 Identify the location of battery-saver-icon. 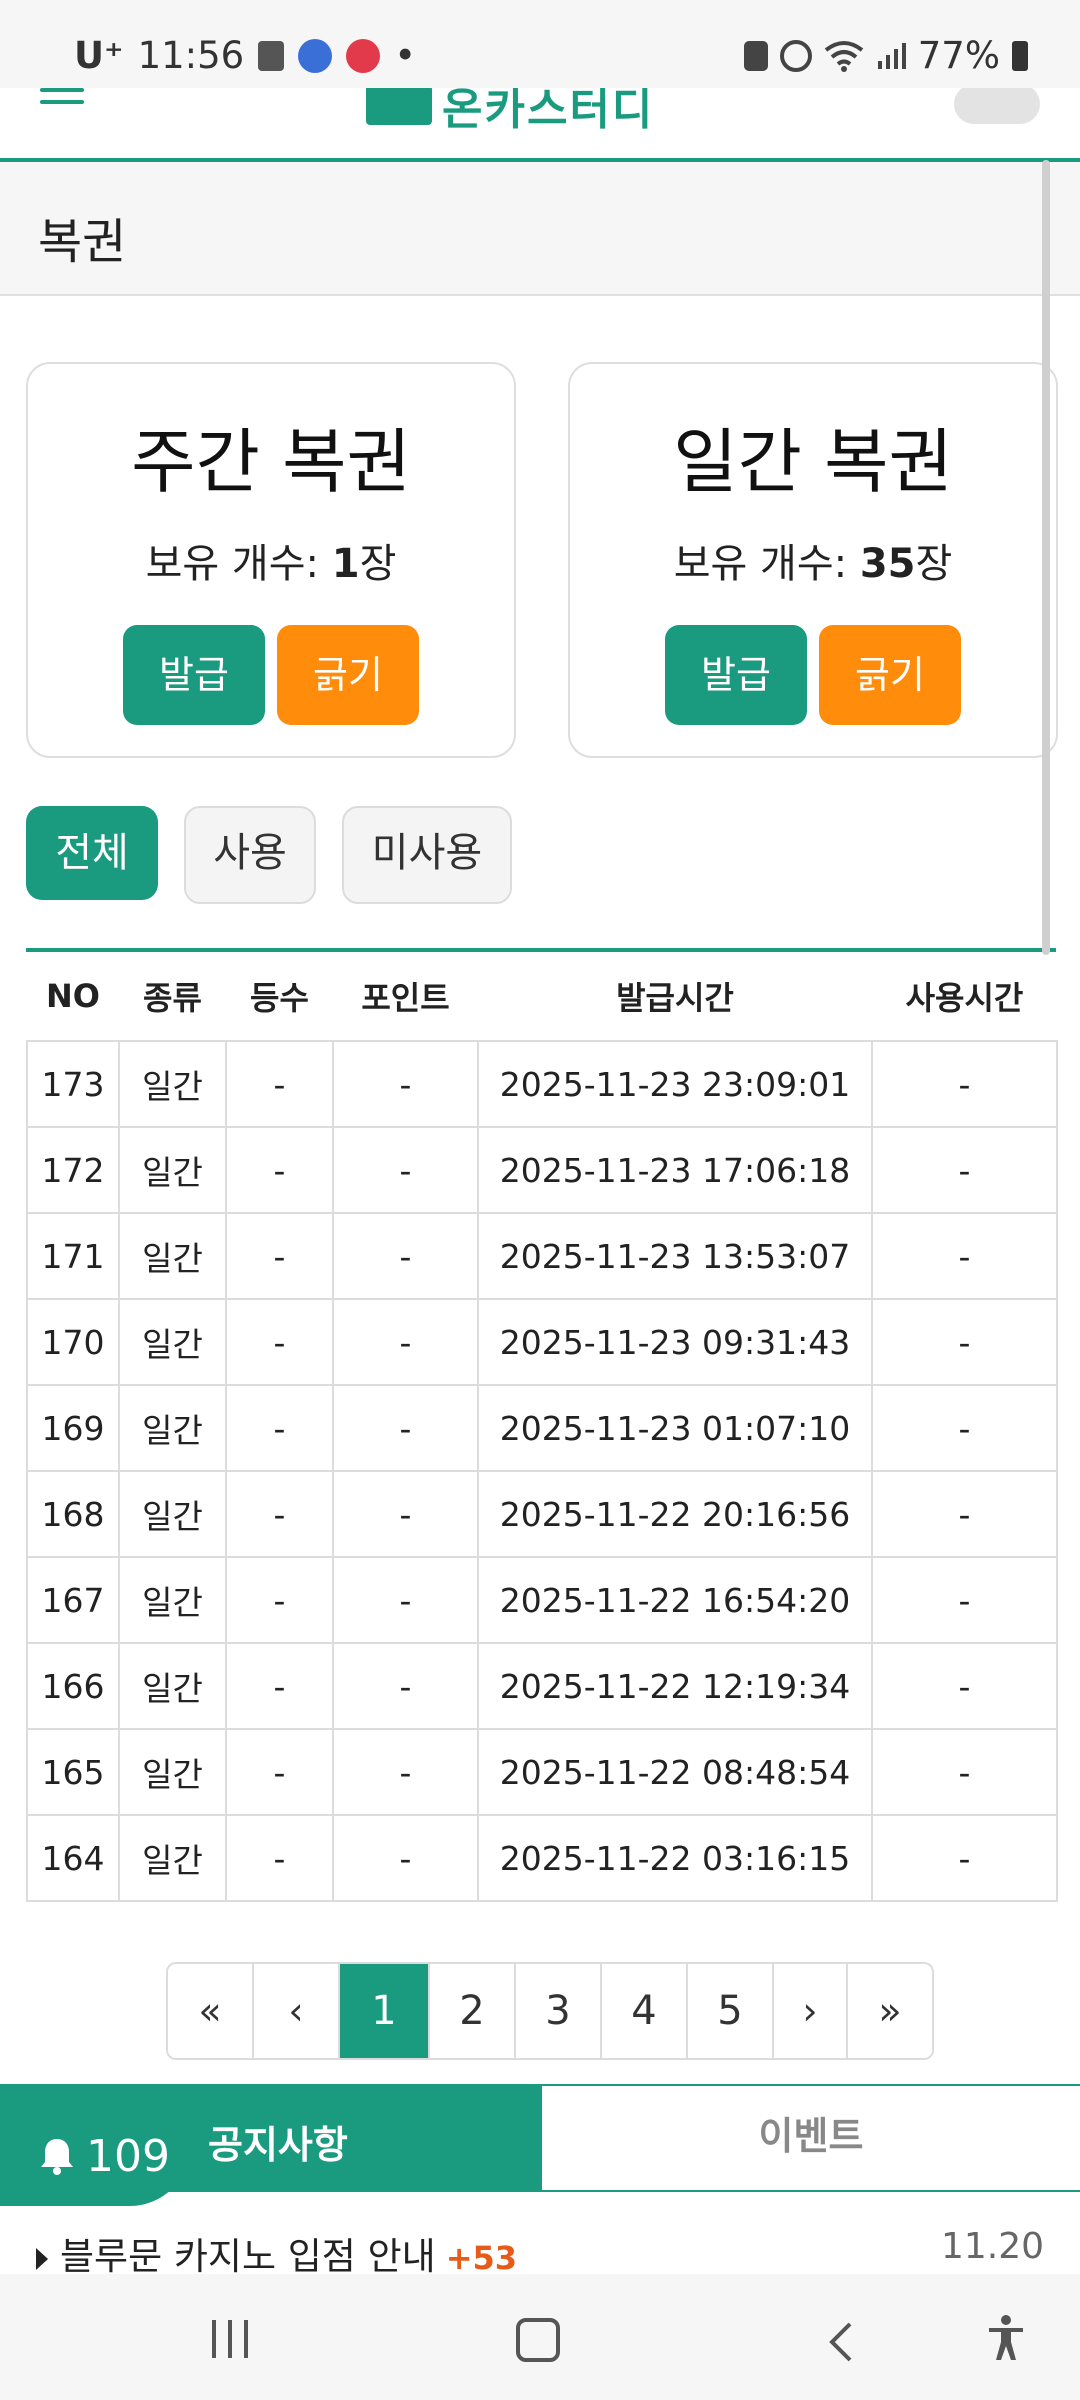
(755, 55).